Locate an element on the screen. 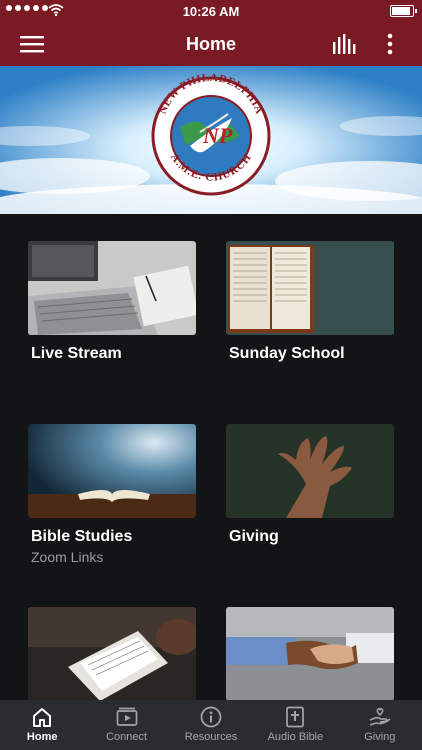 The width and height of the screenshot is (422, 750). glowing-book-photo is located at coordinates (112, 471).